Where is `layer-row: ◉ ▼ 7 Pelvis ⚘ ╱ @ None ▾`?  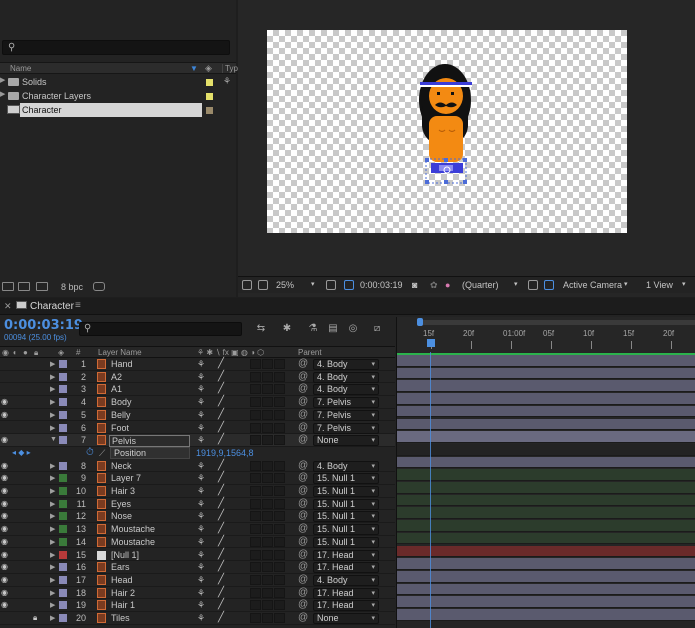
layer-row: ◉ ▼ 7 Pelvis ⚘ ╱ @ None ▾ is located at coordinates (197, 441).